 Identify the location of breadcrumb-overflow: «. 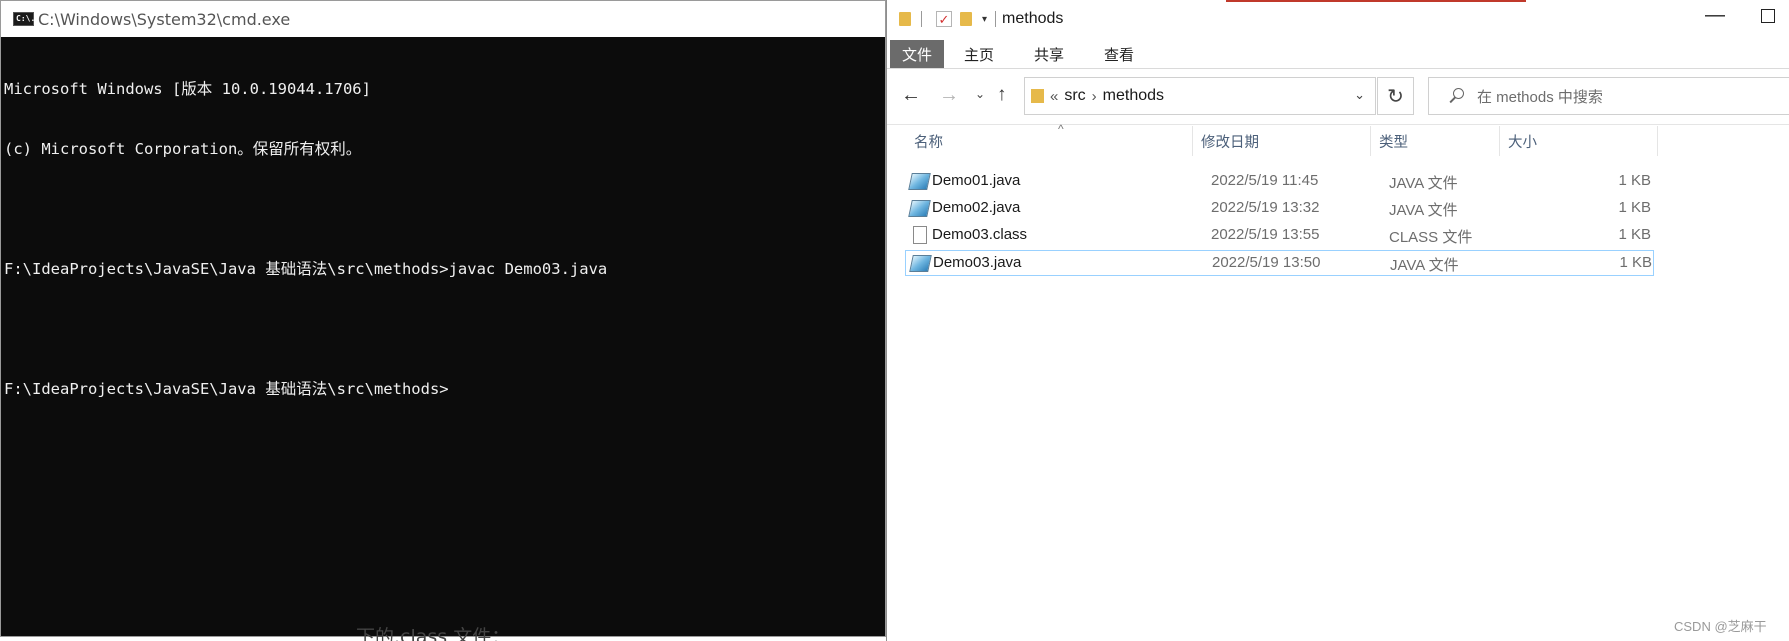
(1054, 96).